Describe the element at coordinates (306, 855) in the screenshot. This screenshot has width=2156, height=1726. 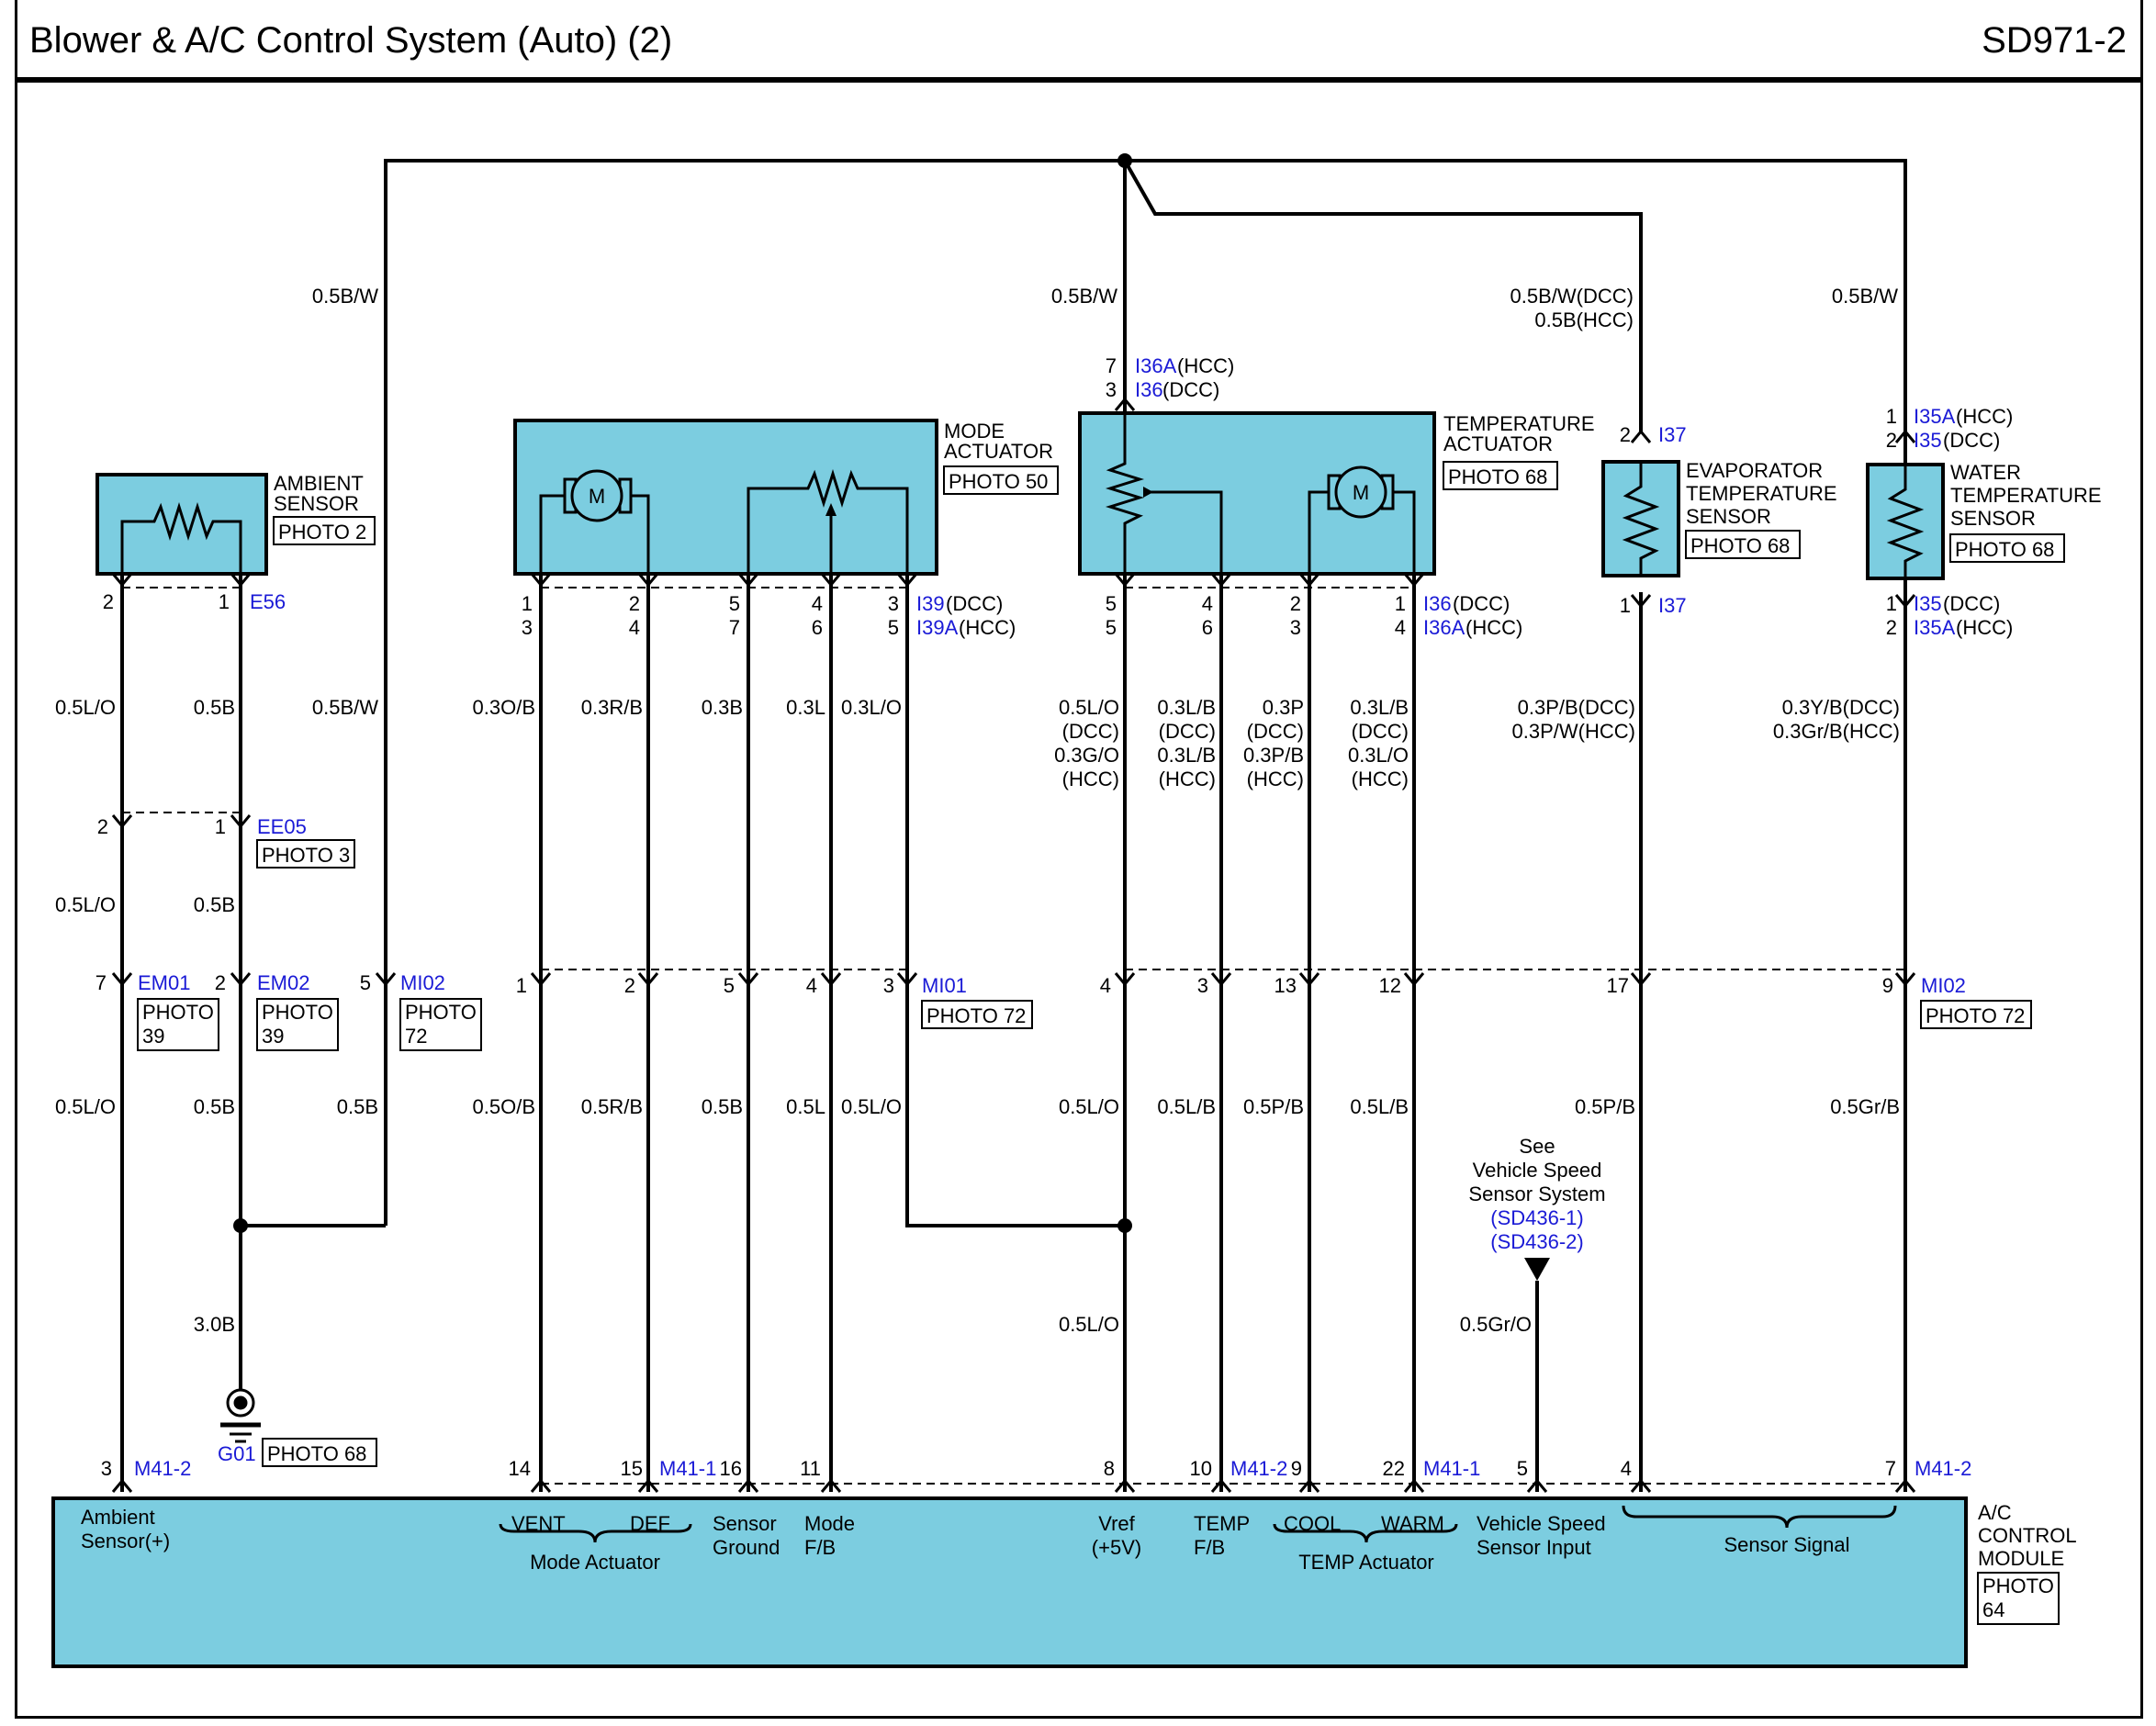
I see `svg-text: PHOTO 3` at that location.